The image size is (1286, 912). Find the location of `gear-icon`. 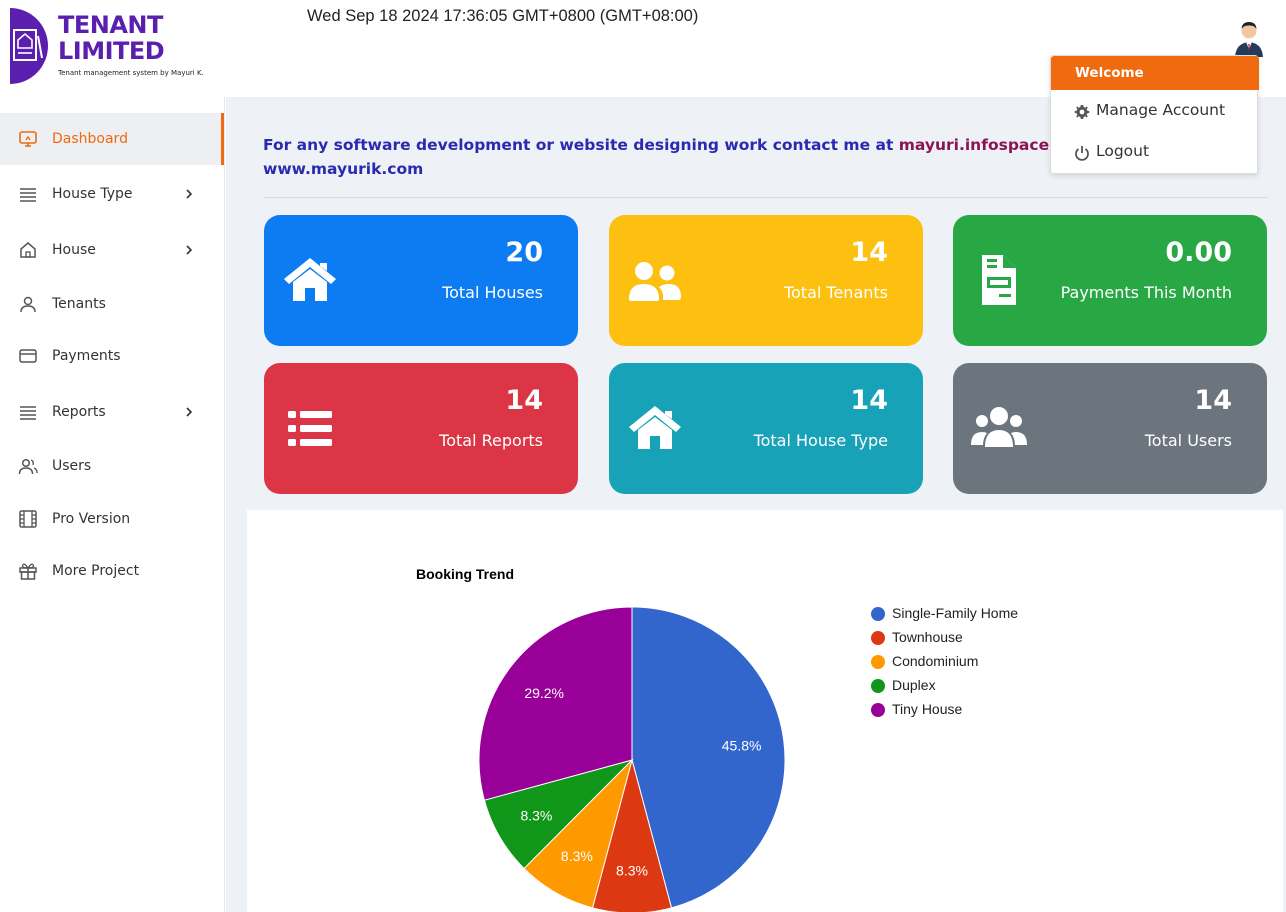

gear-icon is located at coordinates (1082, 112).